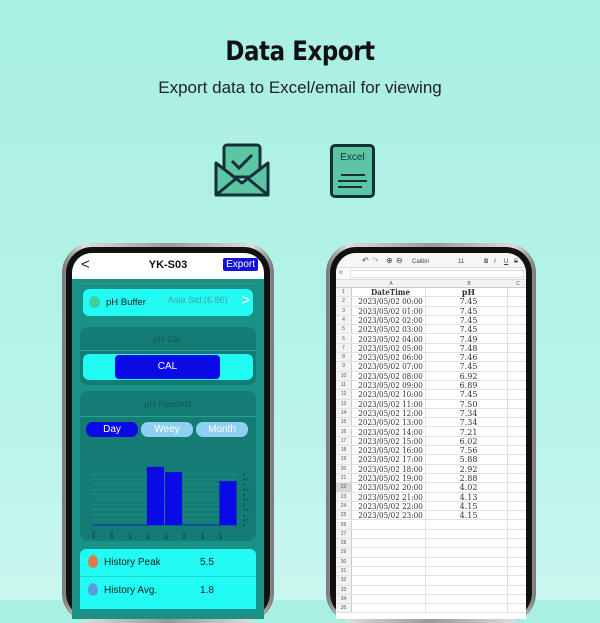 The width and height of the screenshot is (600, 623). Describe the element at coordinates (344, 580) in the screenshot. I see `row-number: 32` at that location.